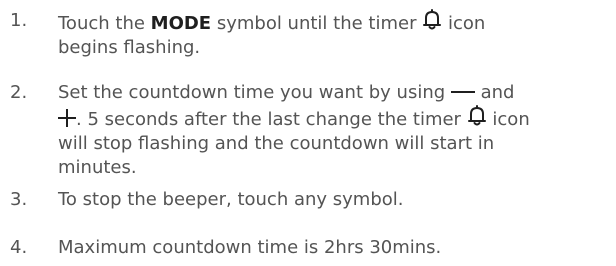 The width and height of the screenshot is (616, 266). I want to click on step-1-text-c: icon, so click(464, 23).